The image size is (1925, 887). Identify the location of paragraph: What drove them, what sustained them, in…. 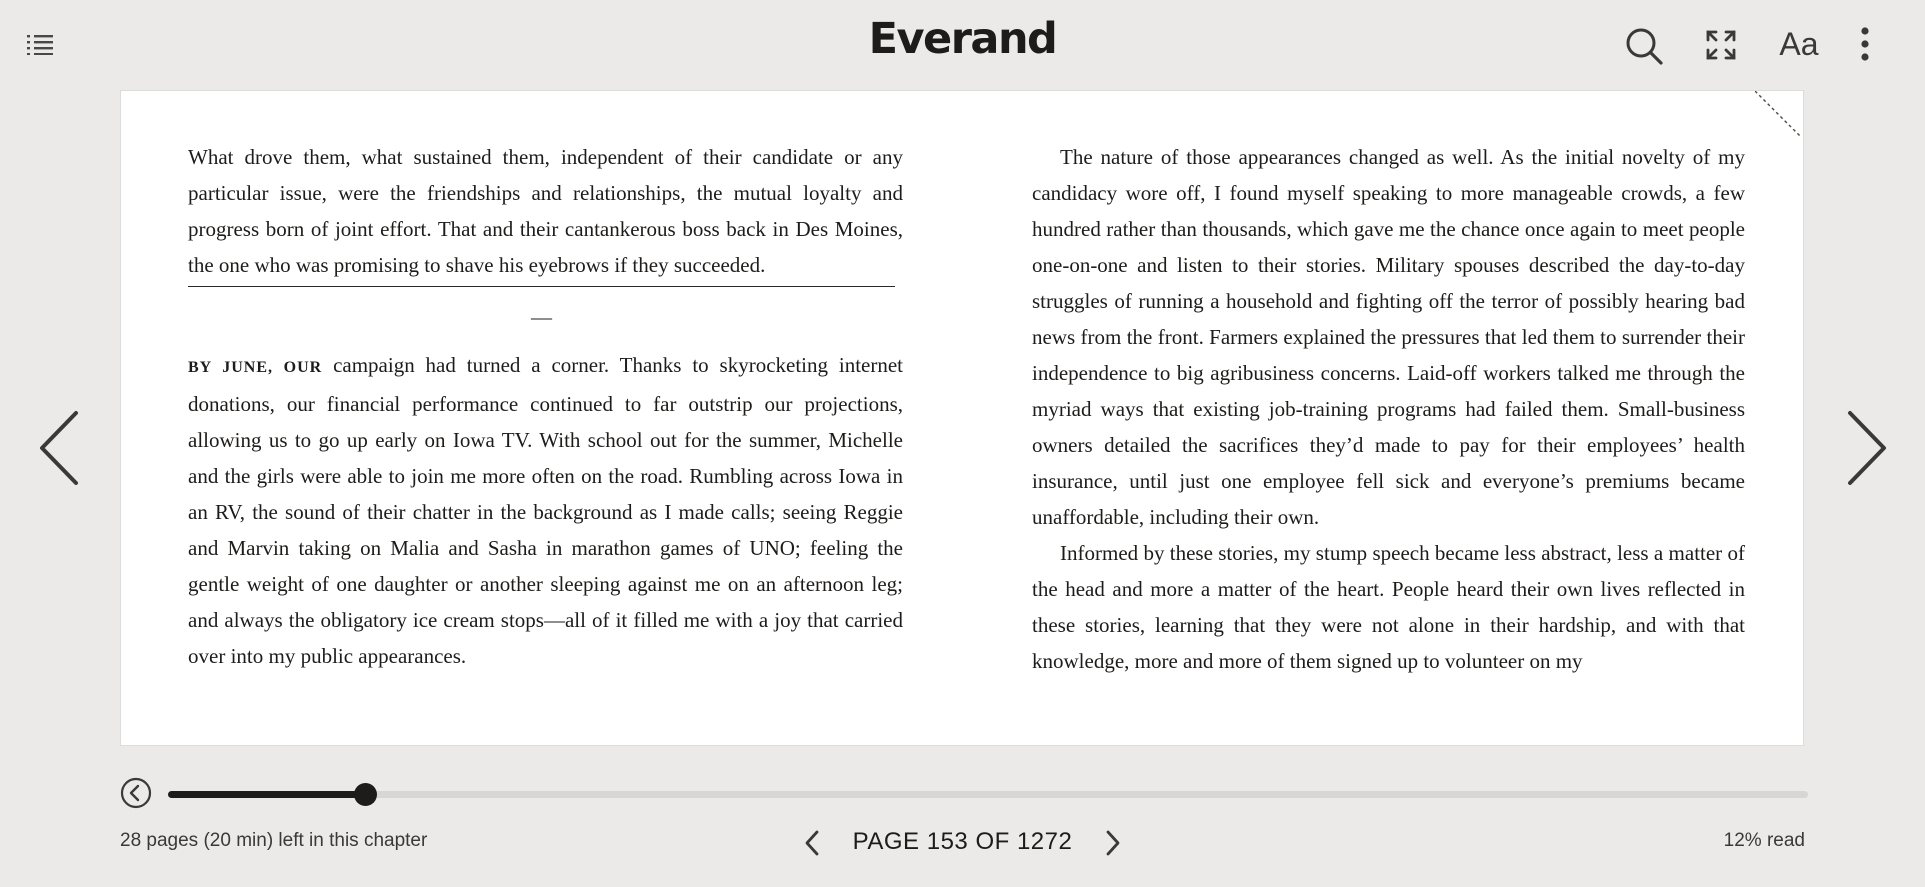
(545, 211).